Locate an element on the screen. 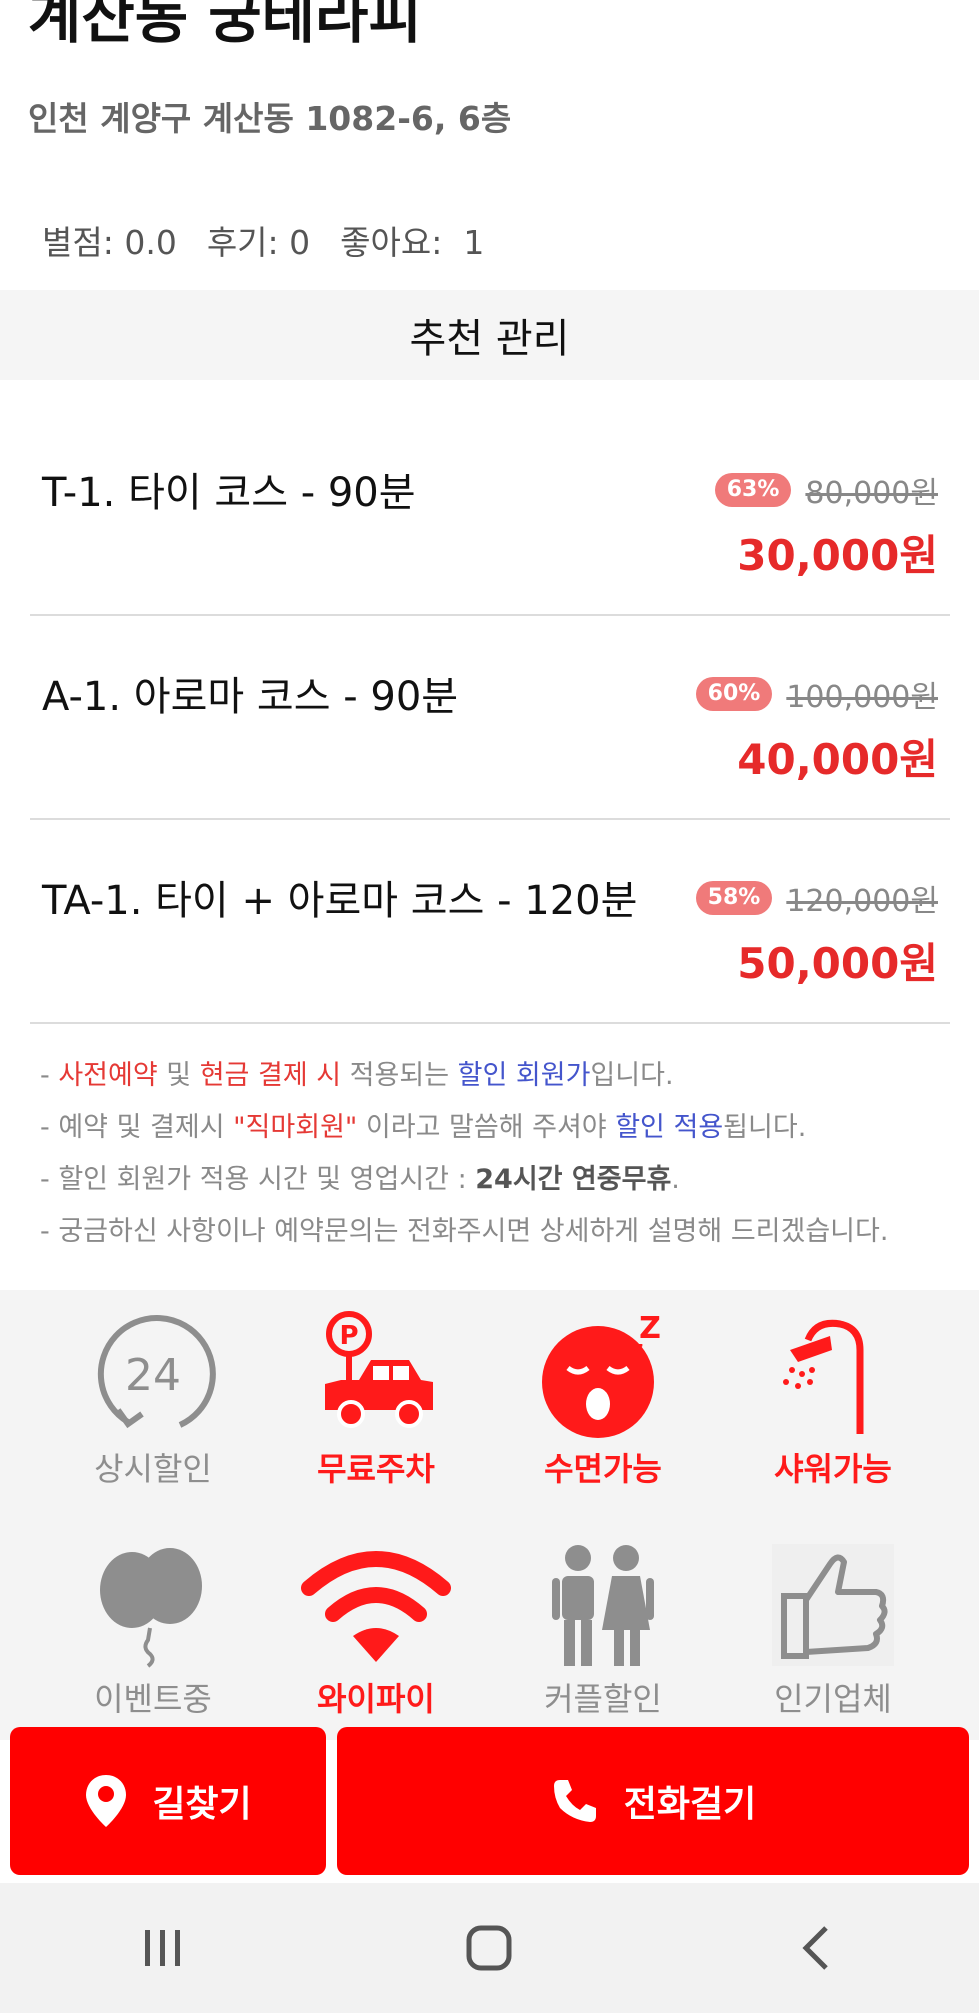 This screenshot has width=979, height=2013. amenity-shower: 샤워가능 is located at coordinates (833, 1410).